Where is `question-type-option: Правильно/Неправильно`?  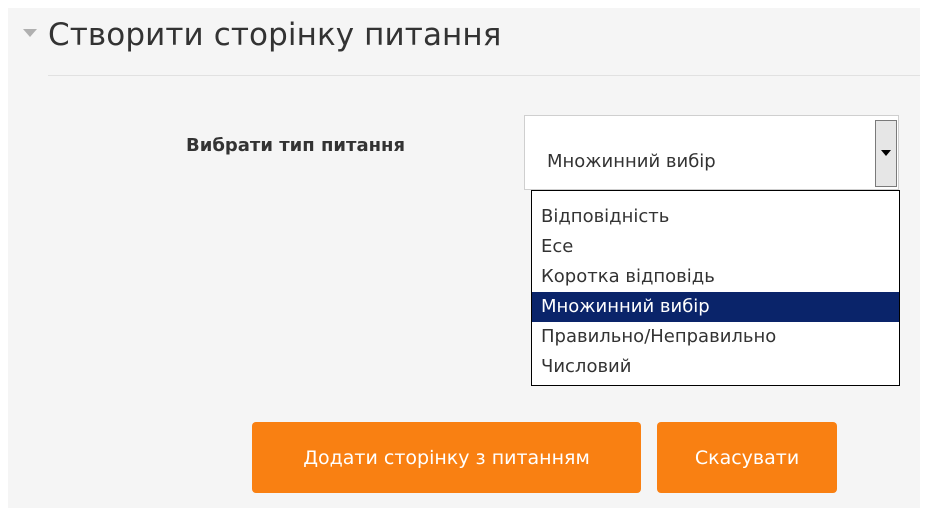 question-type-option: Правильно/Неправильно is located at coordinates (715, 337).